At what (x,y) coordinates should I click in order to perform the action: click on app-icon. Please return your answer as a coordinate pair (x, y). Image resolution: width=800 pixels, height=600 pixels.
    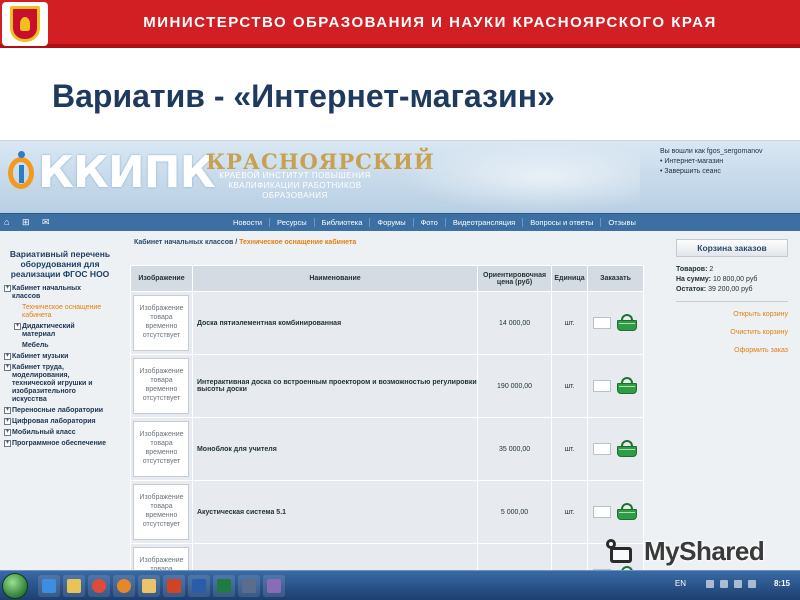
    Looking at the image, I should click on (274, 586).